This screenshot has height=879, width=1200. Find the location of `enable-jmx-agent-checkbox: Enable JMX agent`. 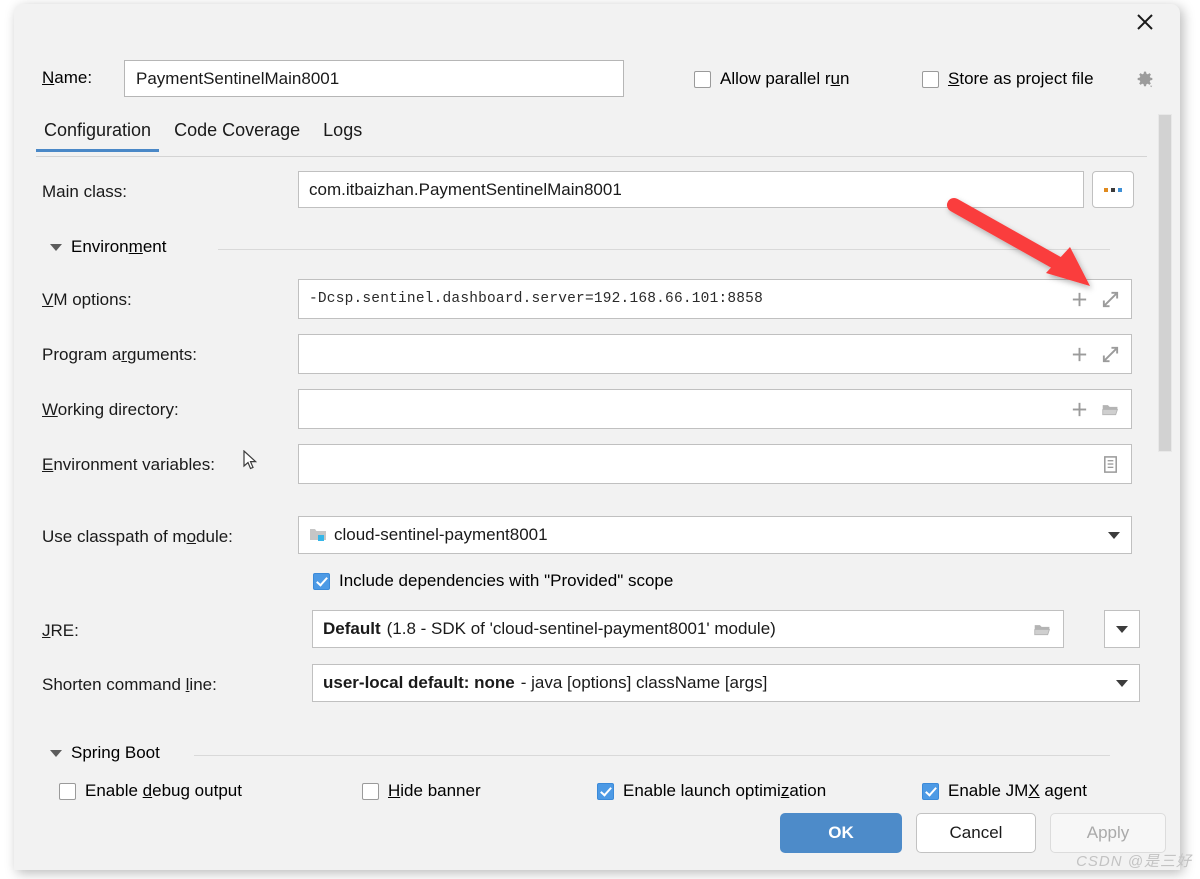

enable-jmx-agent-checkbox: Enable JMX agent is located at coordinates (1004, 791).